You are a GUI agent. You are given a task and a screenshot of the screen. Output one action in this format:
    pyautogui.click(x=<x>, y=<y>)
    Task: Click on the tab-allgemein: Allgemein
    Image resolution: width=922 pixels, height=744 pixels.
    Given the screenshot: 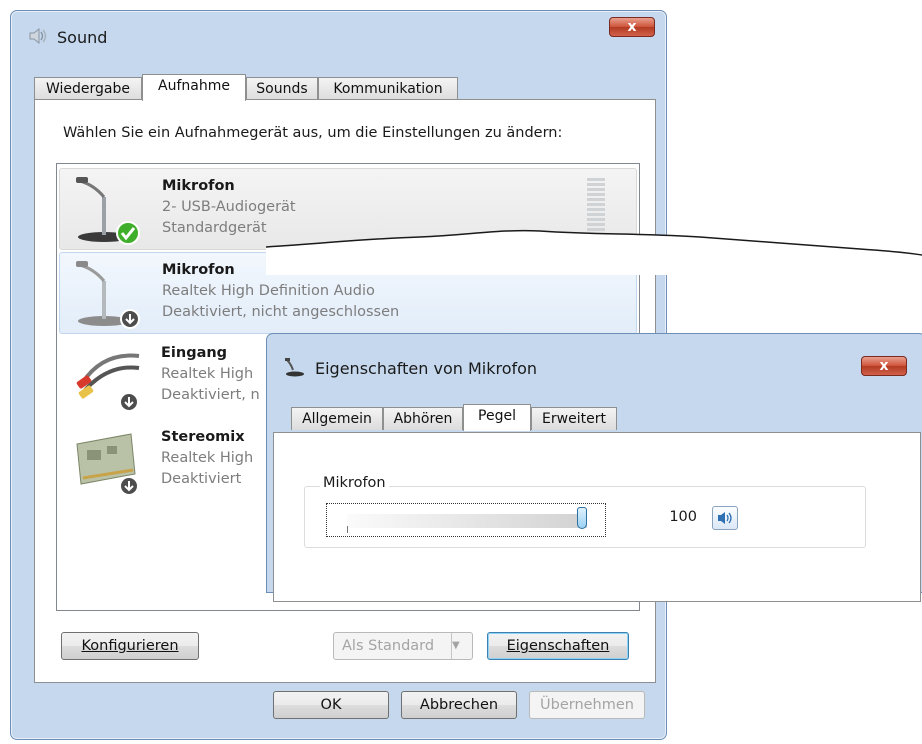 What is the action you would take?
    pyautogui.click(x=337, y=418)
    